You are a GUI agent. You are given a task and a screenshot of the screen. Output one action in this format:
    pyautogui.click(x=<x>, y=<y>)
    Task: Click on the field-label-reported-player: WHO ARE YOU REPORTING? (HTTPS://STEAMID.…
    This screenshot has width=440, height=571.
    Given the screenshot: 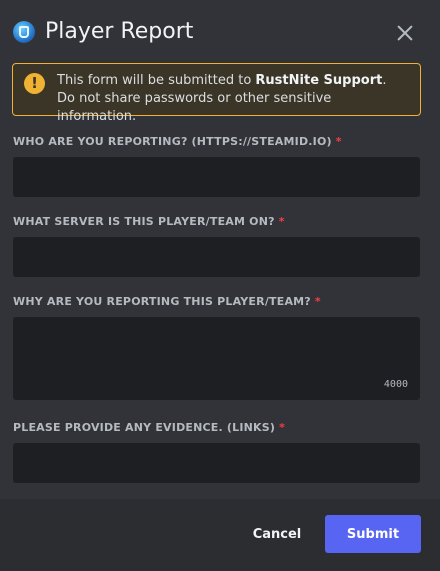 What is the action you would take?
    pyautogui.click(x=177, y=141)
    